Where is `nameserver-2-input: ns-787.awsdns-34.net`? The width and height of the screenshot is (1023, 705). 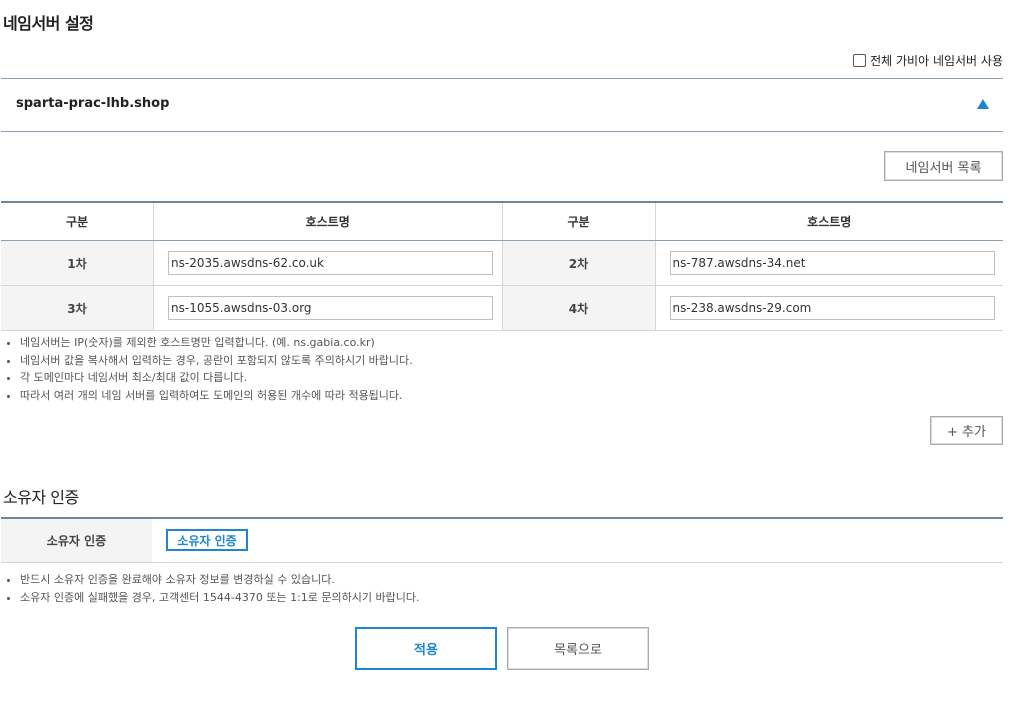 nameserver-2-input: ns-787.awsdns-34.net is located at coordinates (832, 263).